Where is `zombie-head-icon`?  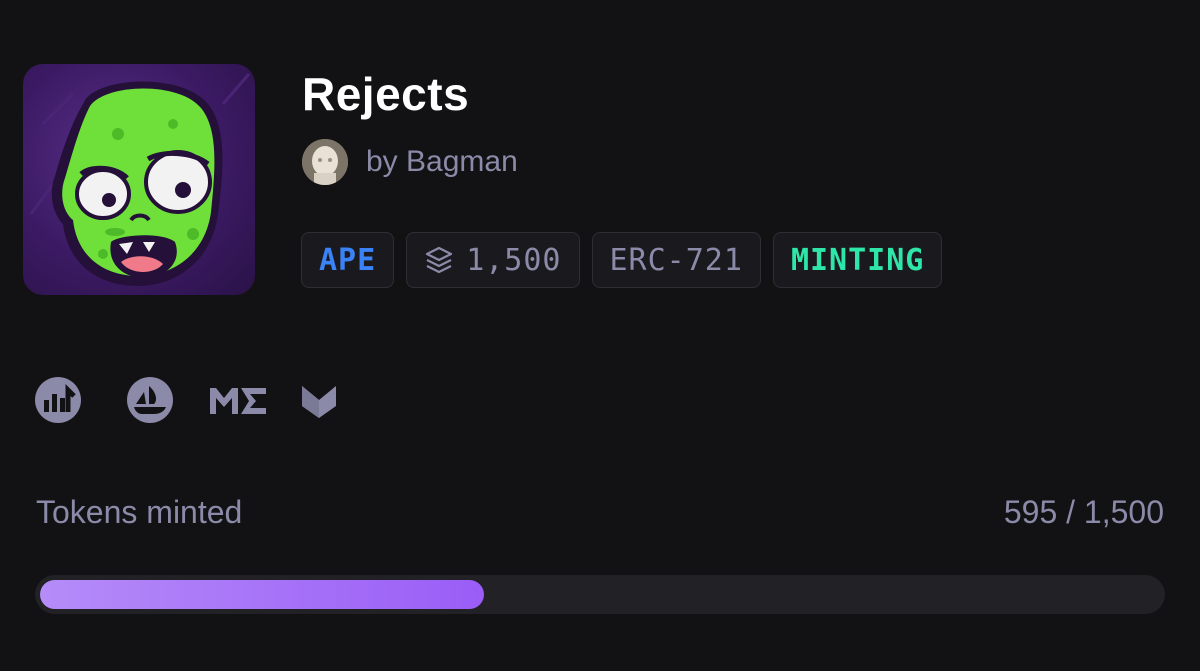
zombie-head-icon is located at coordinates (140, 179).